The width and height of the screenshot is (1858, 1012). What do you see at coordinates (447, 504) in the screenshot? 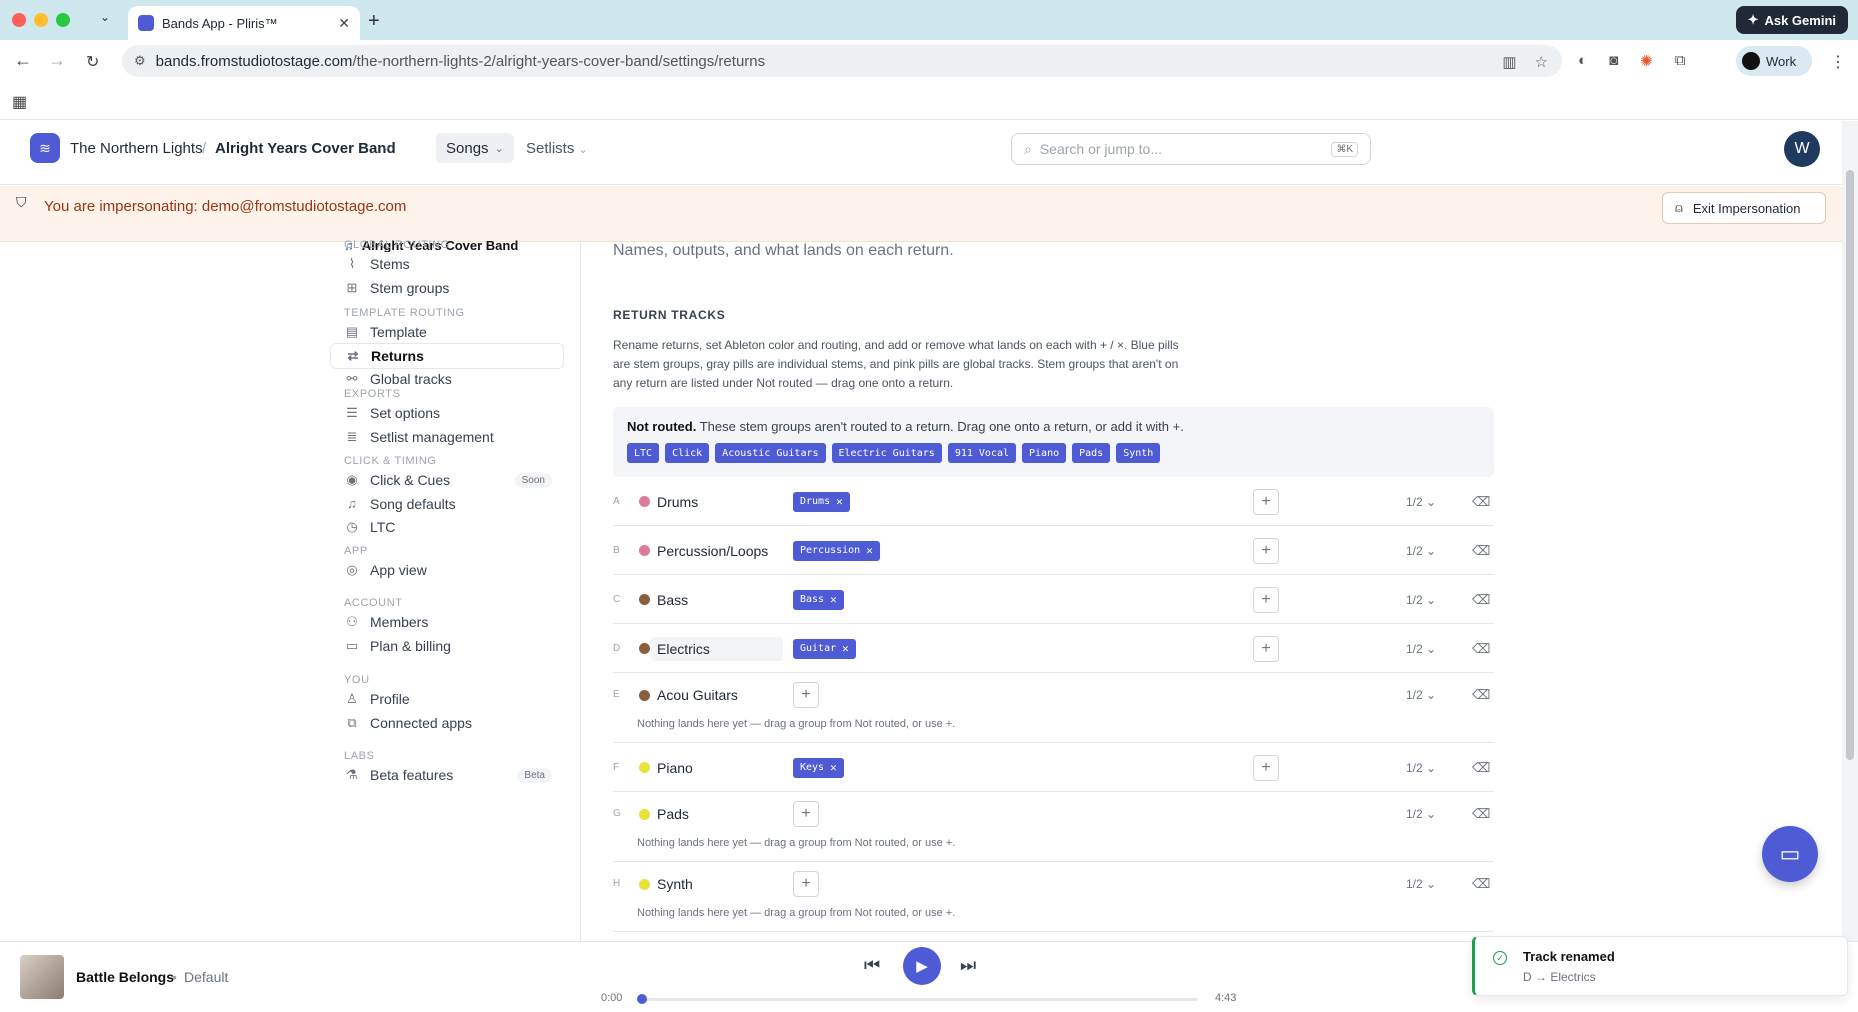
I see `sidebar-item-song-defaults: ♫ Song defaults` at bounding box center [447, 504].